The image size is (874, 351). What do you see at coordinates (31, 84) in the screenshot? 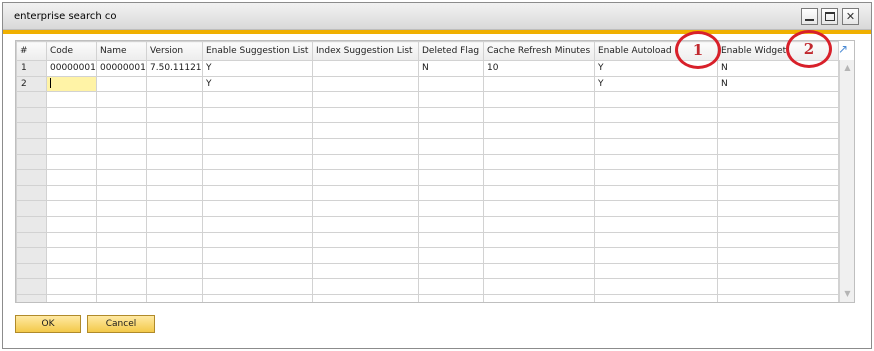
I see `row-number: 2` at bounding box center [31, 84].